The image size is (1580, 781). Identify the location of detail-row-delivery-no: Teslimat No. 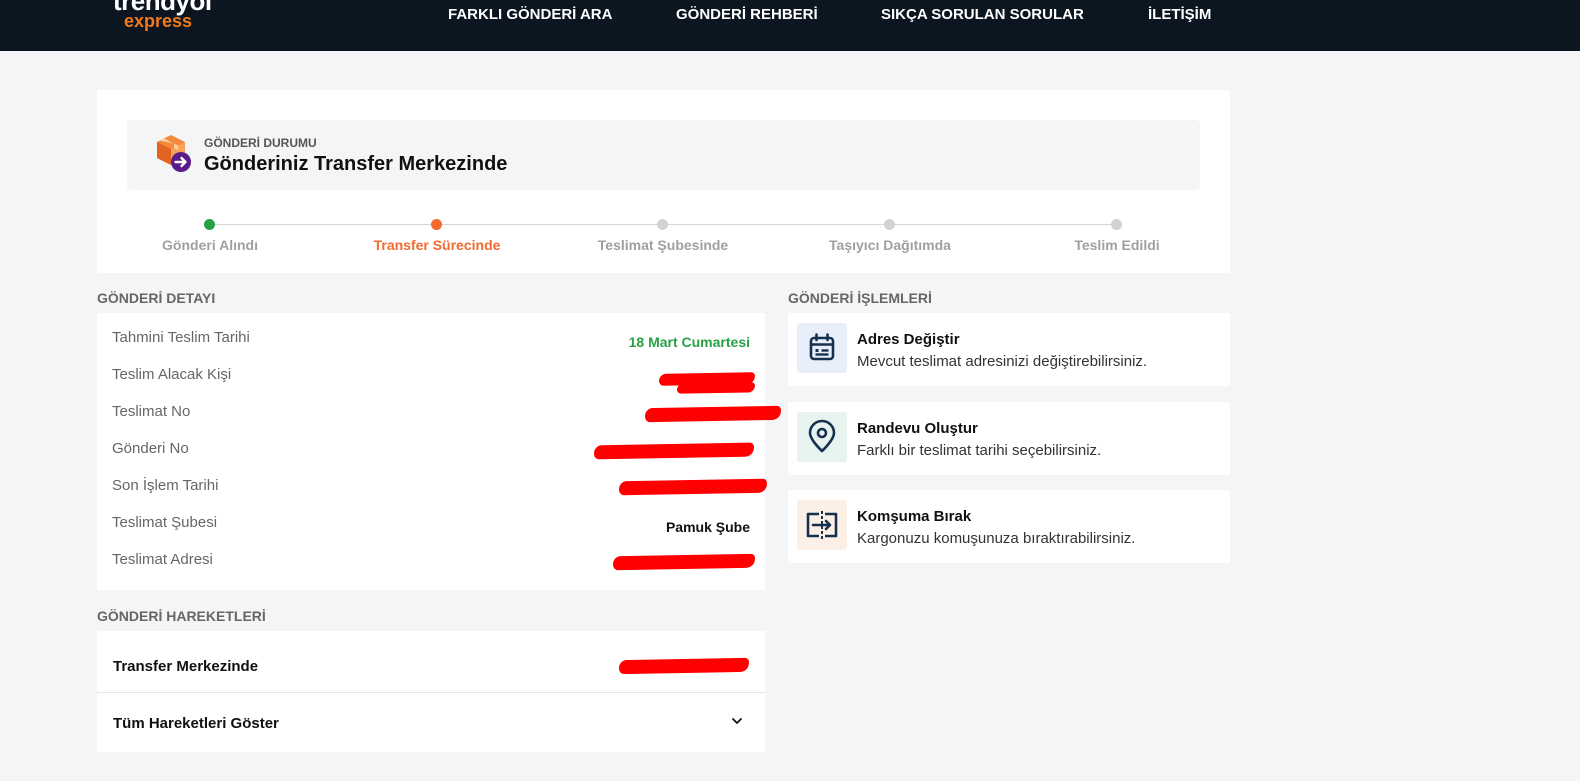
(439, 421).